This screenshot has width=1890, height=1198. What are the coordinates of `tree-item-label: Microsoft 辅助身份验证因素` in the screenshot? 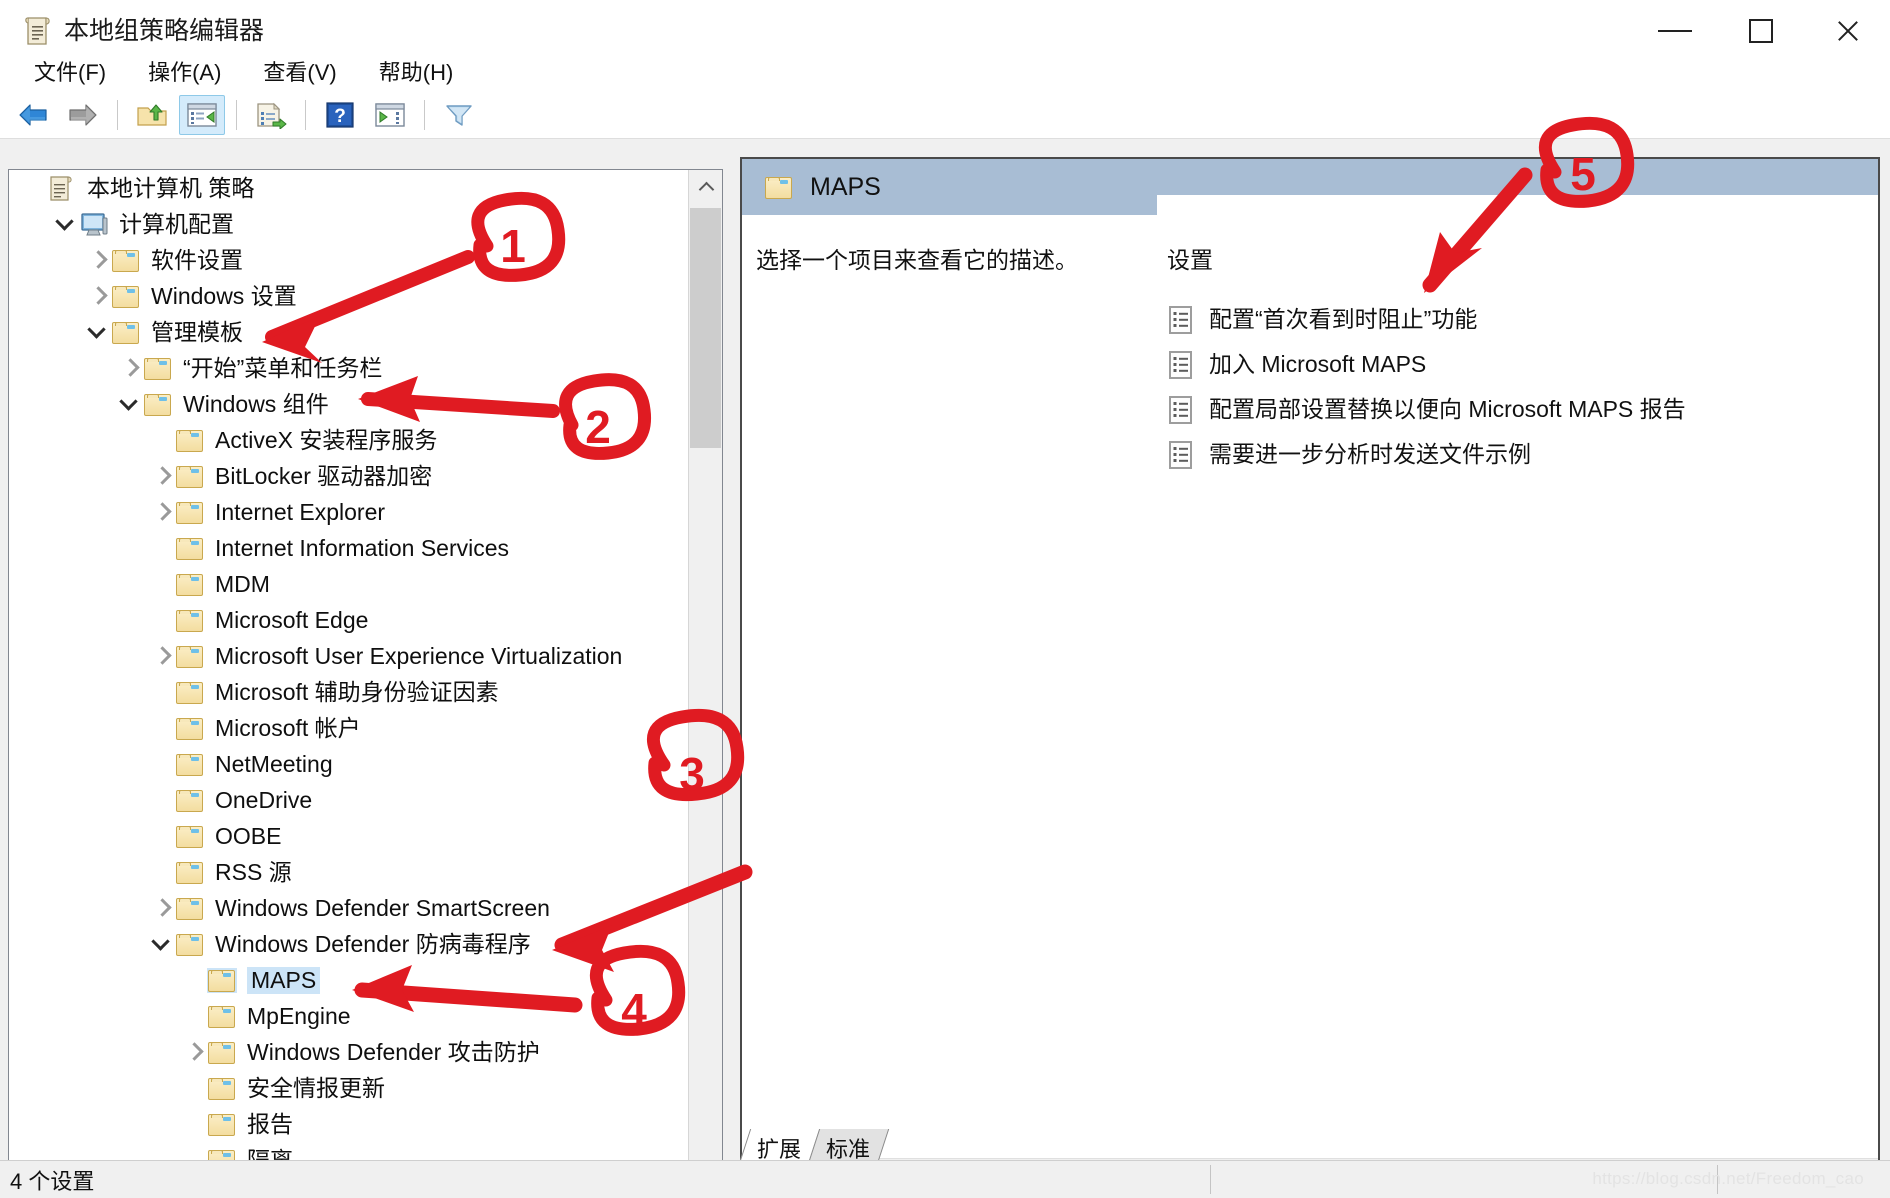 It's located at (357, 691).